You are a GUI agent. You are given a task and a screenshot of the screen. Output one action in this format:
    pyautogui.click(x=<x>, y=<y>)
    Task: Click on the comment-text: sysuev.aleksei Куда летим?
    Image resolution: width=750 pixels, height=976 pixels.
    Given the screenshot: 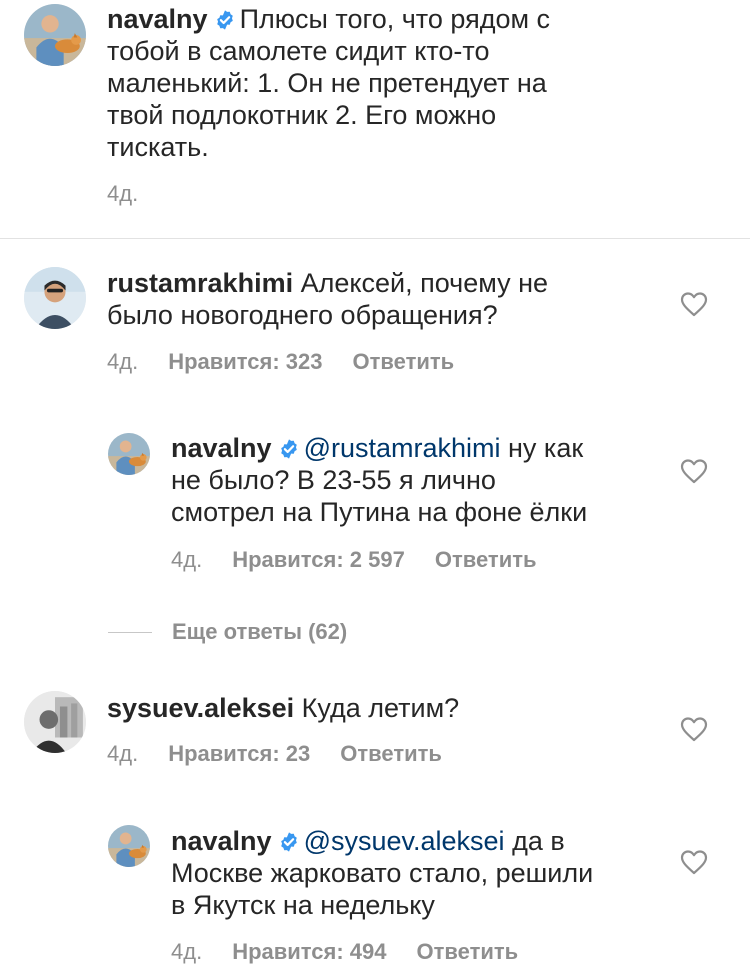 What is the action you would take?
    pyautogui.click(x=283, y=708)
    